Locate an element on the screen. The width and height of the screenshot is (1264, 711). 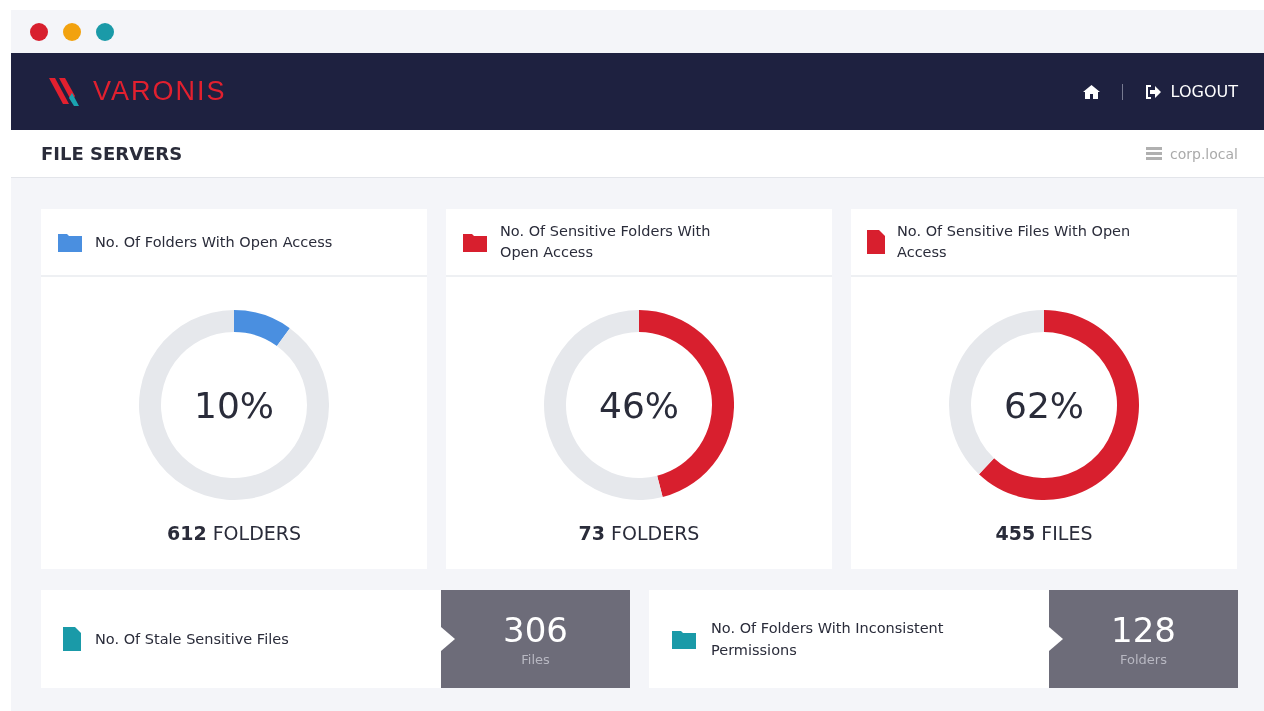
card-title: No. Of Folders With Open Access is located at coordinates (214, 242).